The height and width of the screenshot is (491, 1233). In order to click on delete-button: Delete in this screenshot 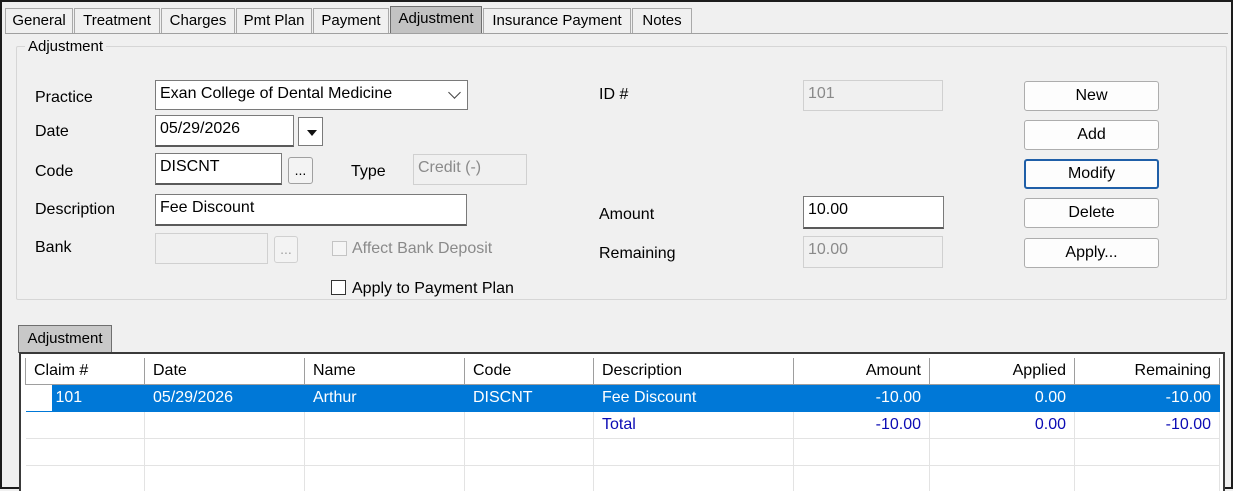, I will do `click(1091, 213)`.